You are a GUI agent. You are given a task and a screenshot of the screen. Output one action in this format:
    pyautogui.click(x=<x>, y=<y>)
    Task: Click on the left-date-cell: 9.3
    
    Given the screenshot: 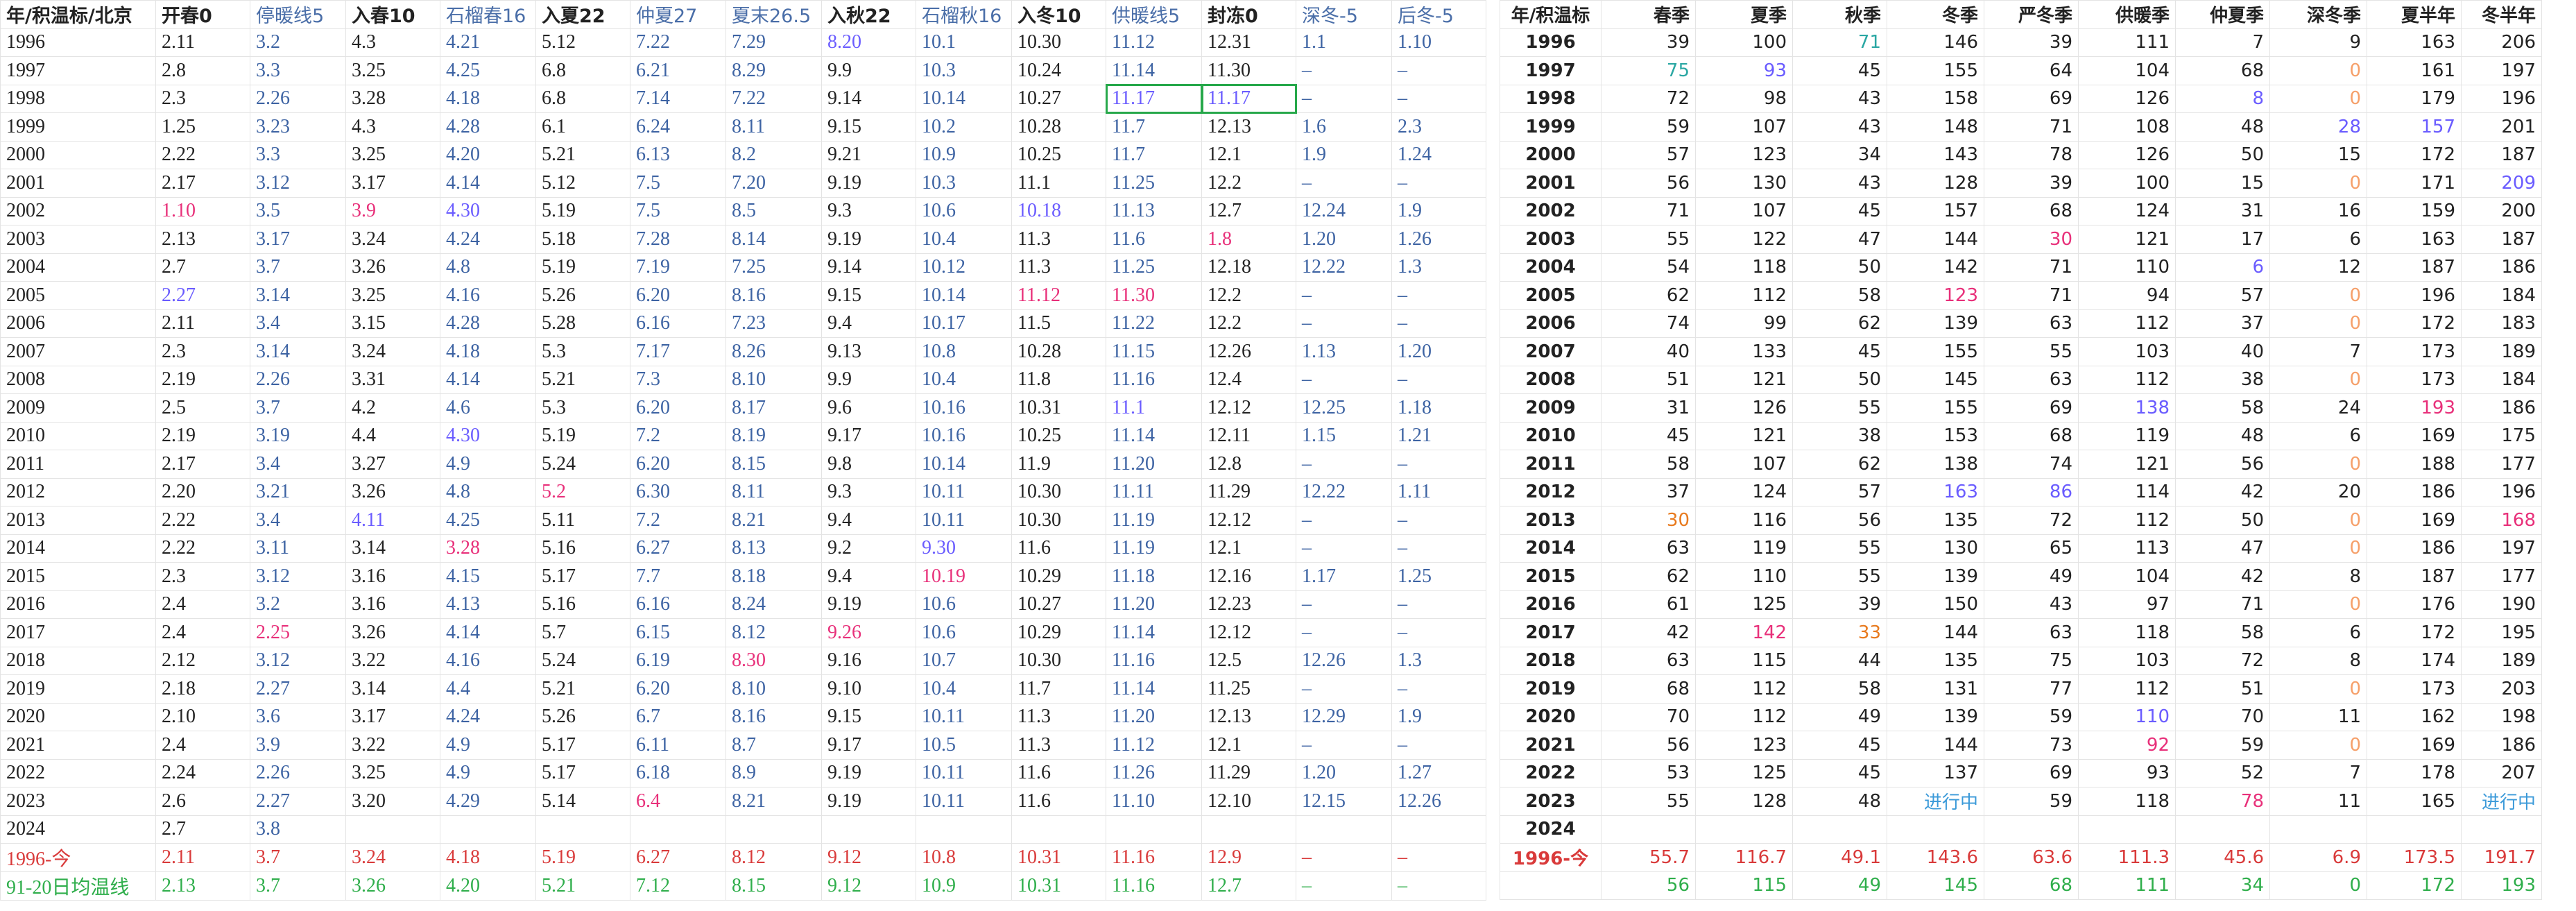 What is the action you would take?
    pyautogui.click(x=868, y=491)
    